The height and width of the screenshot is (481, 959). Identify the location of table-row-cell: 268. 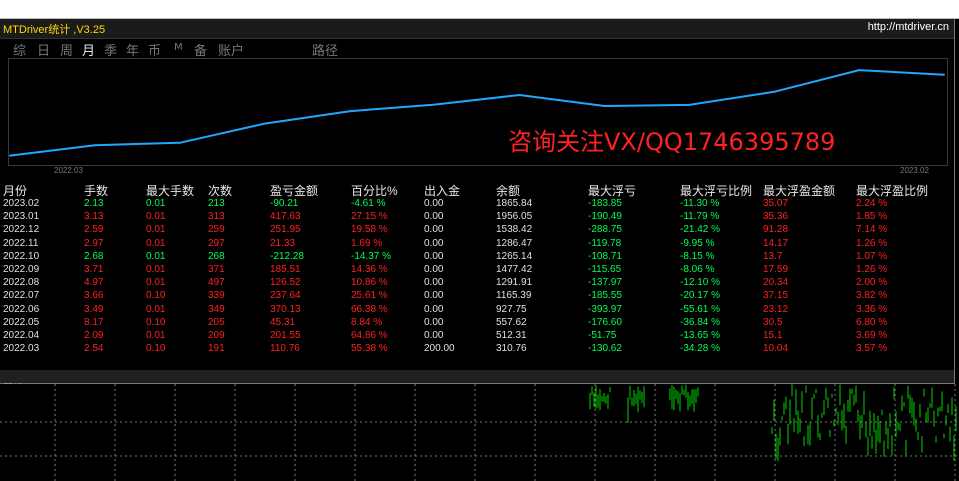
(216, 256).